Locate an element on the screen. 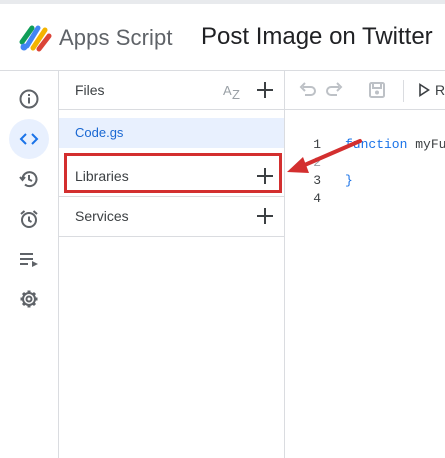  info-icon is located at coordinates (29, 99).